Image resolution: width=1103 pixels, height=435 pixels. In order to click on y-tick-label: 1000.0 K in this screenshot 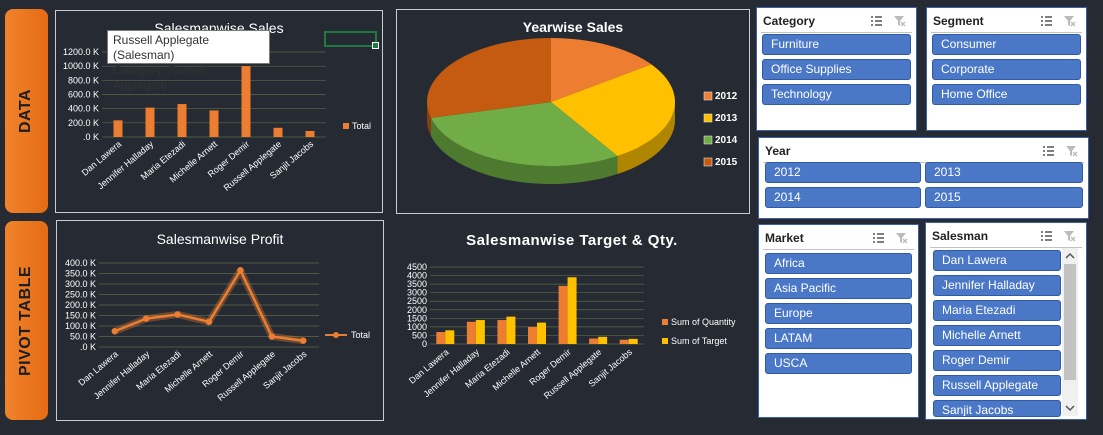, I will do `click(81, 66)`.